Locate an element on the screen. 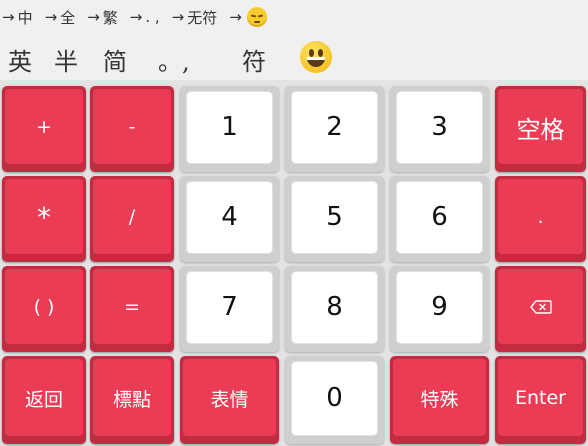  key-label: 6 is located at coordinates (439, 217).